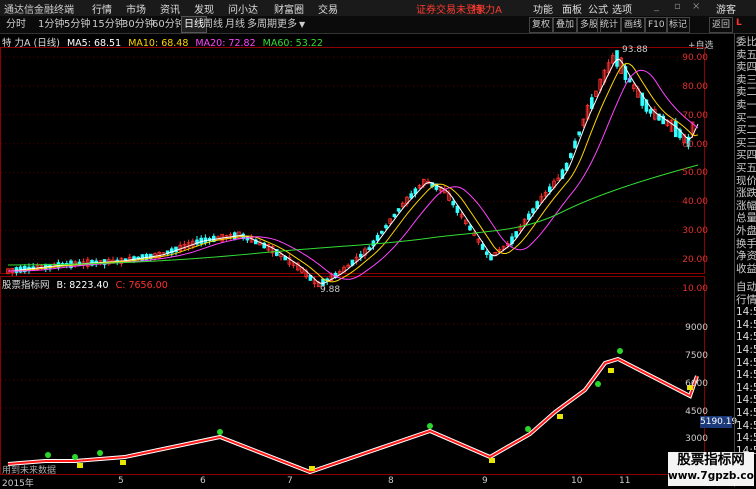 The height and width of the screenshot is (489, 756). Describe the element at coordinates (289, 8) in the screenshot. I see `menu-wealth-circle: 财富圈` at that location.